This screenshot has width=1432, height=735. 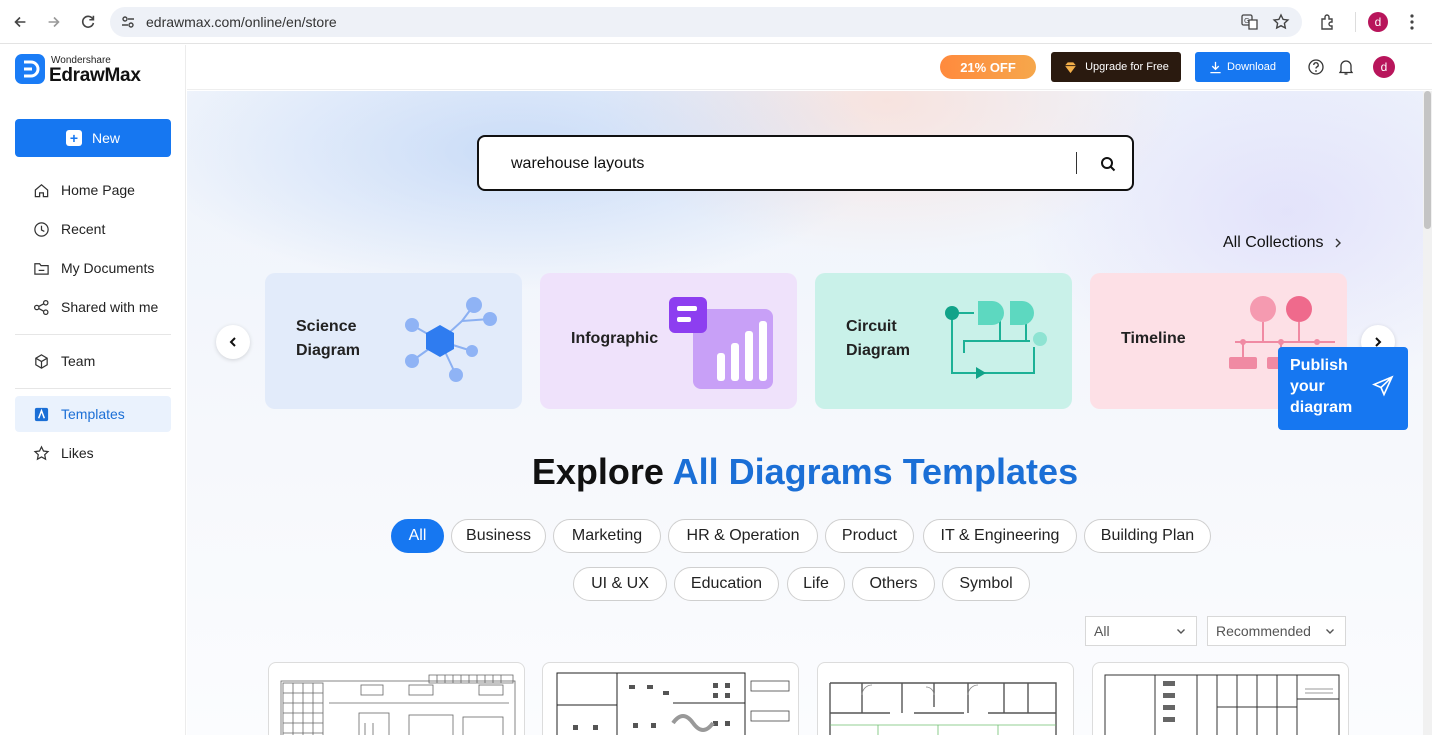 What do you see at coordinates (816, 584) in the screenshot?
I see `category-chip-life: Life` at bounding box center [816, 584].